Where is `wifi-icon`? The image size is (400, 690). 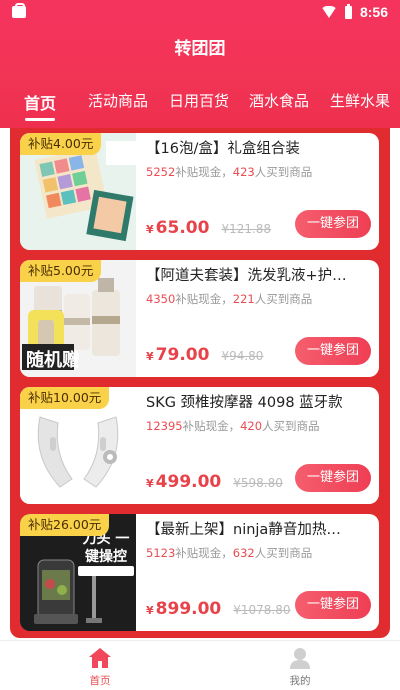
wifi-icon is located at coordinates (328, 12).